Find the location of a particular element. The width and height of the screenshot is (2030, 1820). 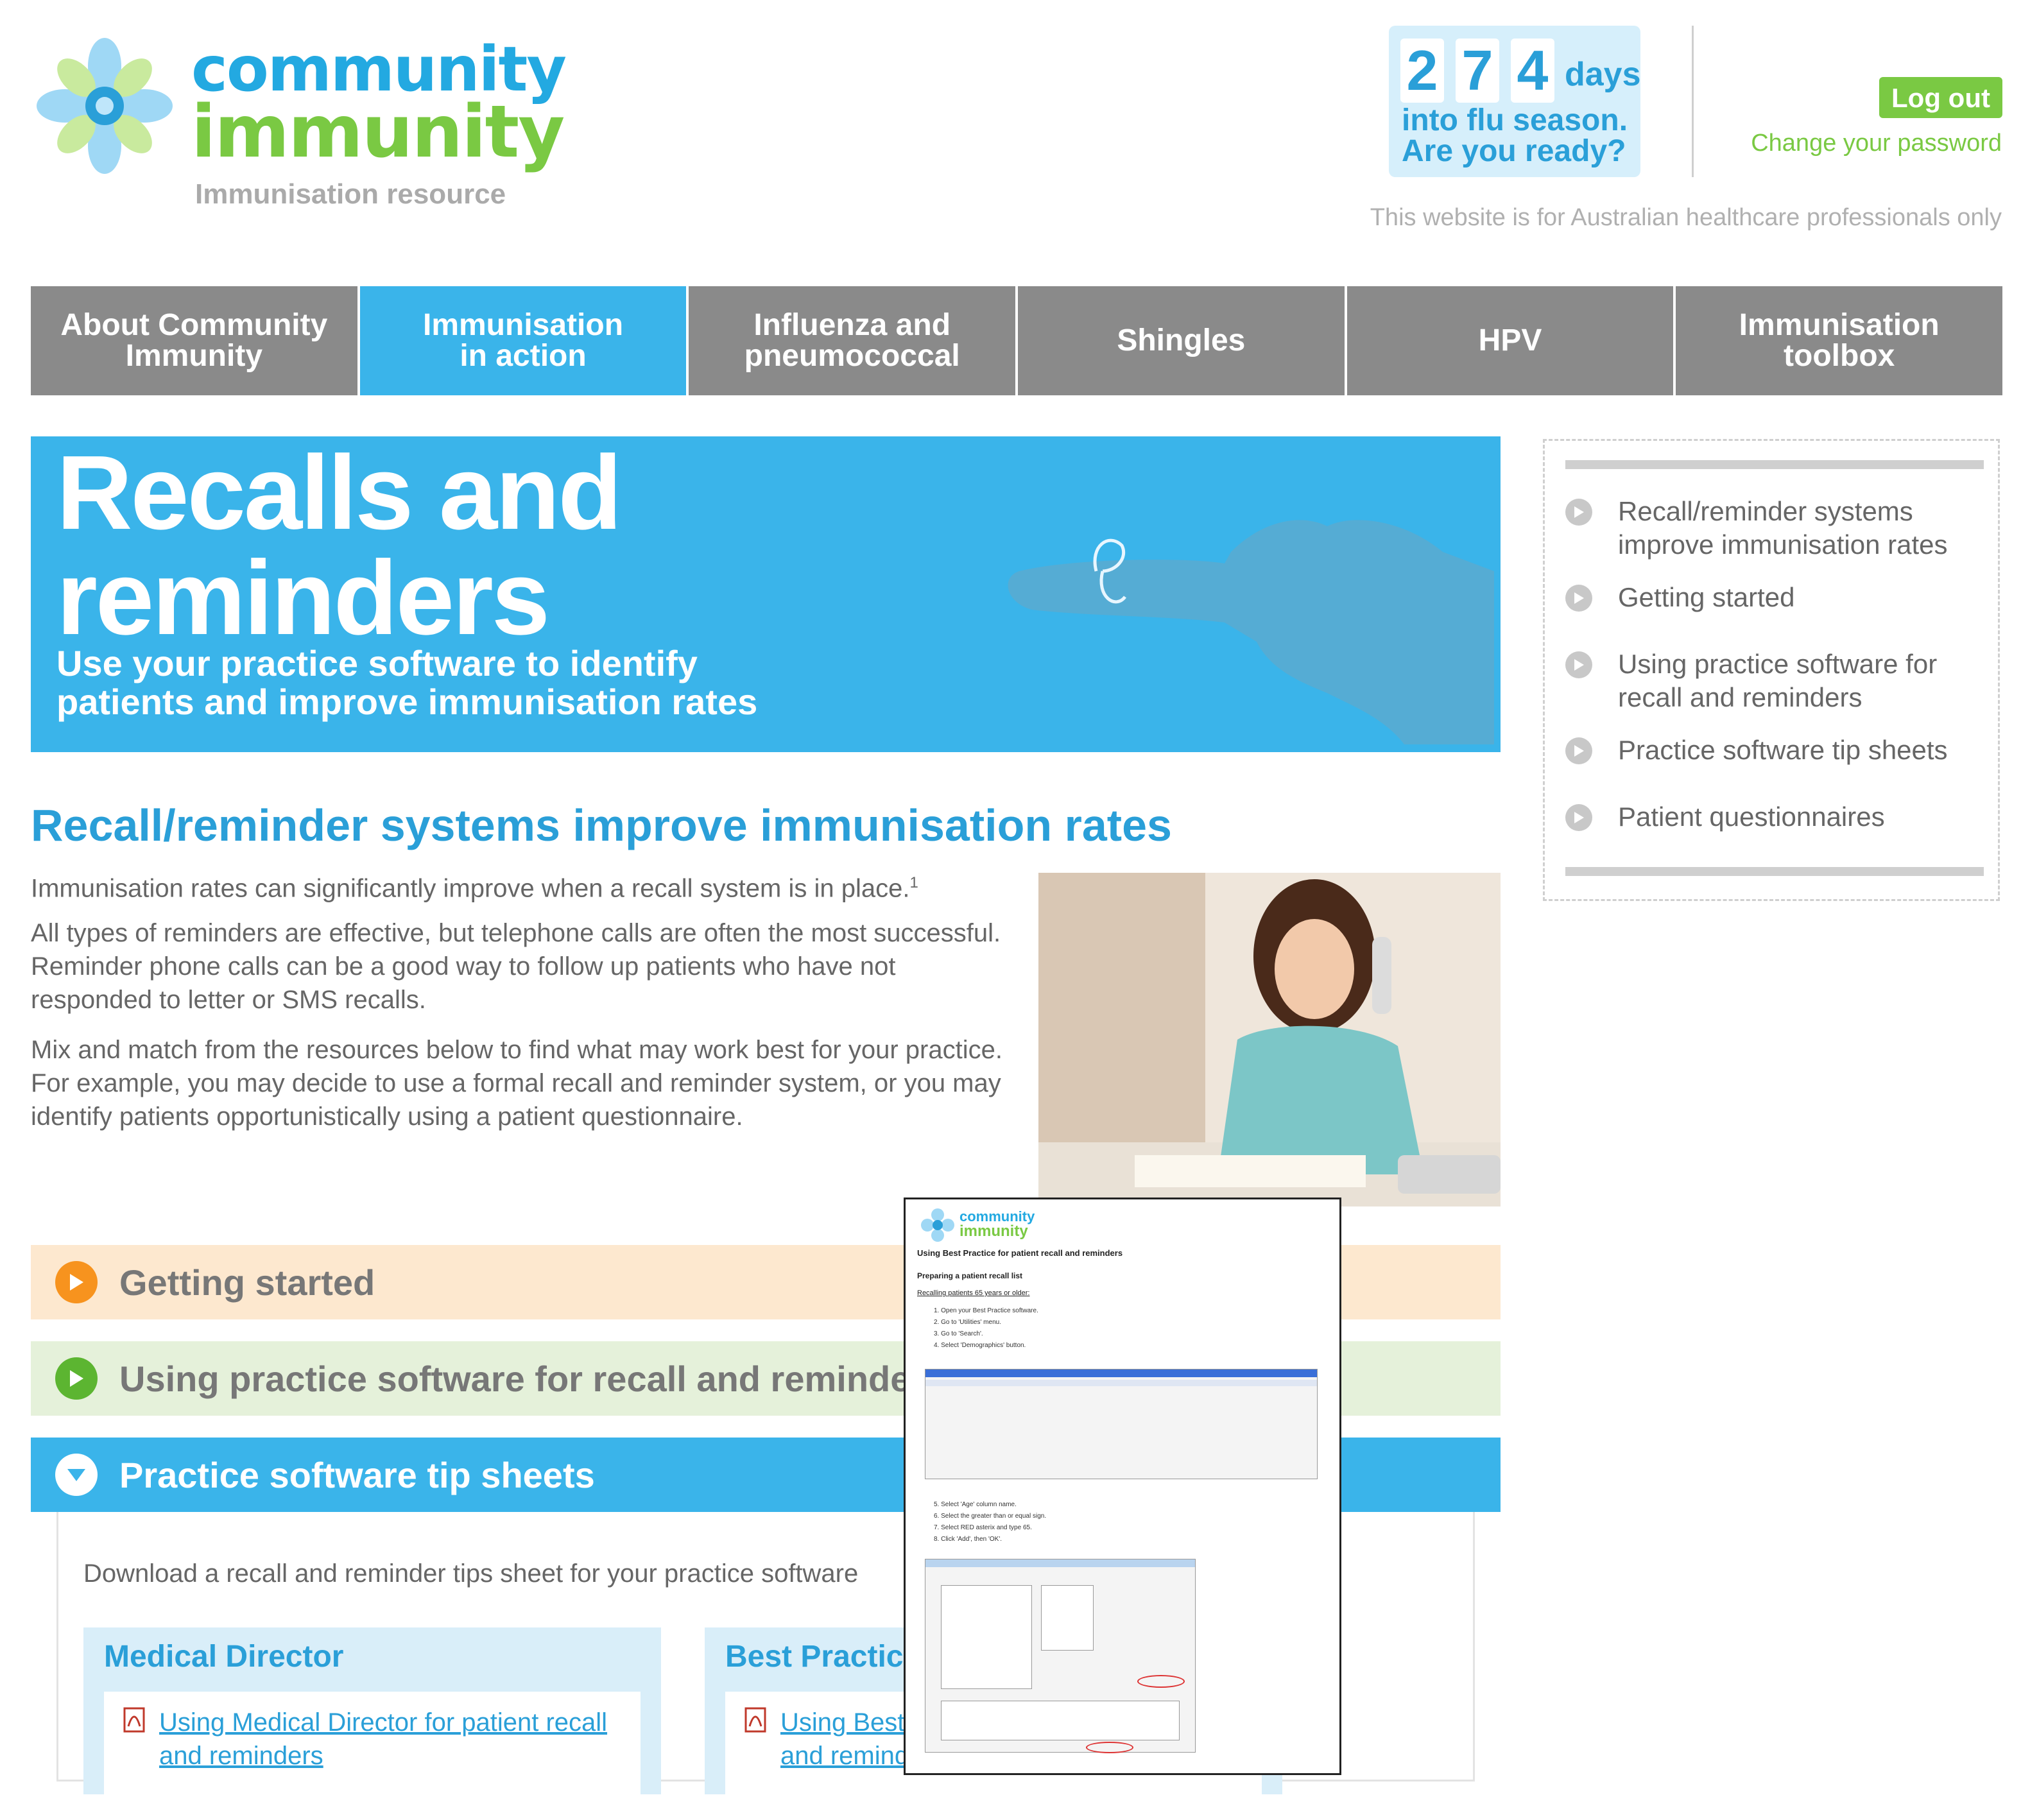

preview-step: 4. Select 'Demographics' button. is located at coordinates (980, 1345).